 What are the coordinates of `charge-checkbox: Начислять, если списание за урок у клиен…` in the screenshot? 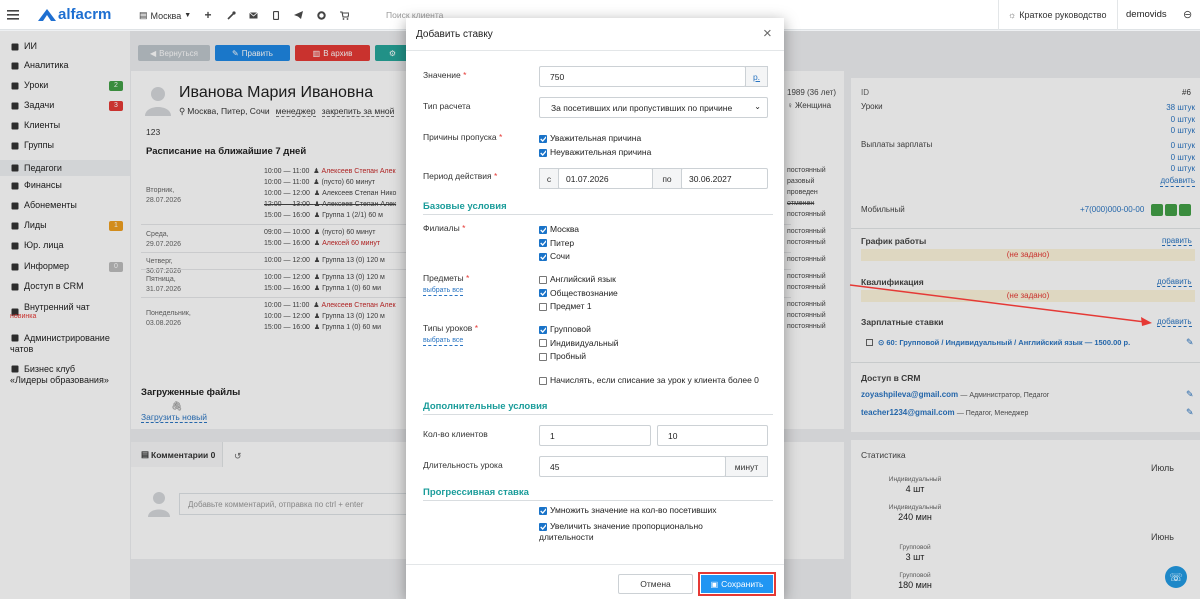 It's located at (649, 380).